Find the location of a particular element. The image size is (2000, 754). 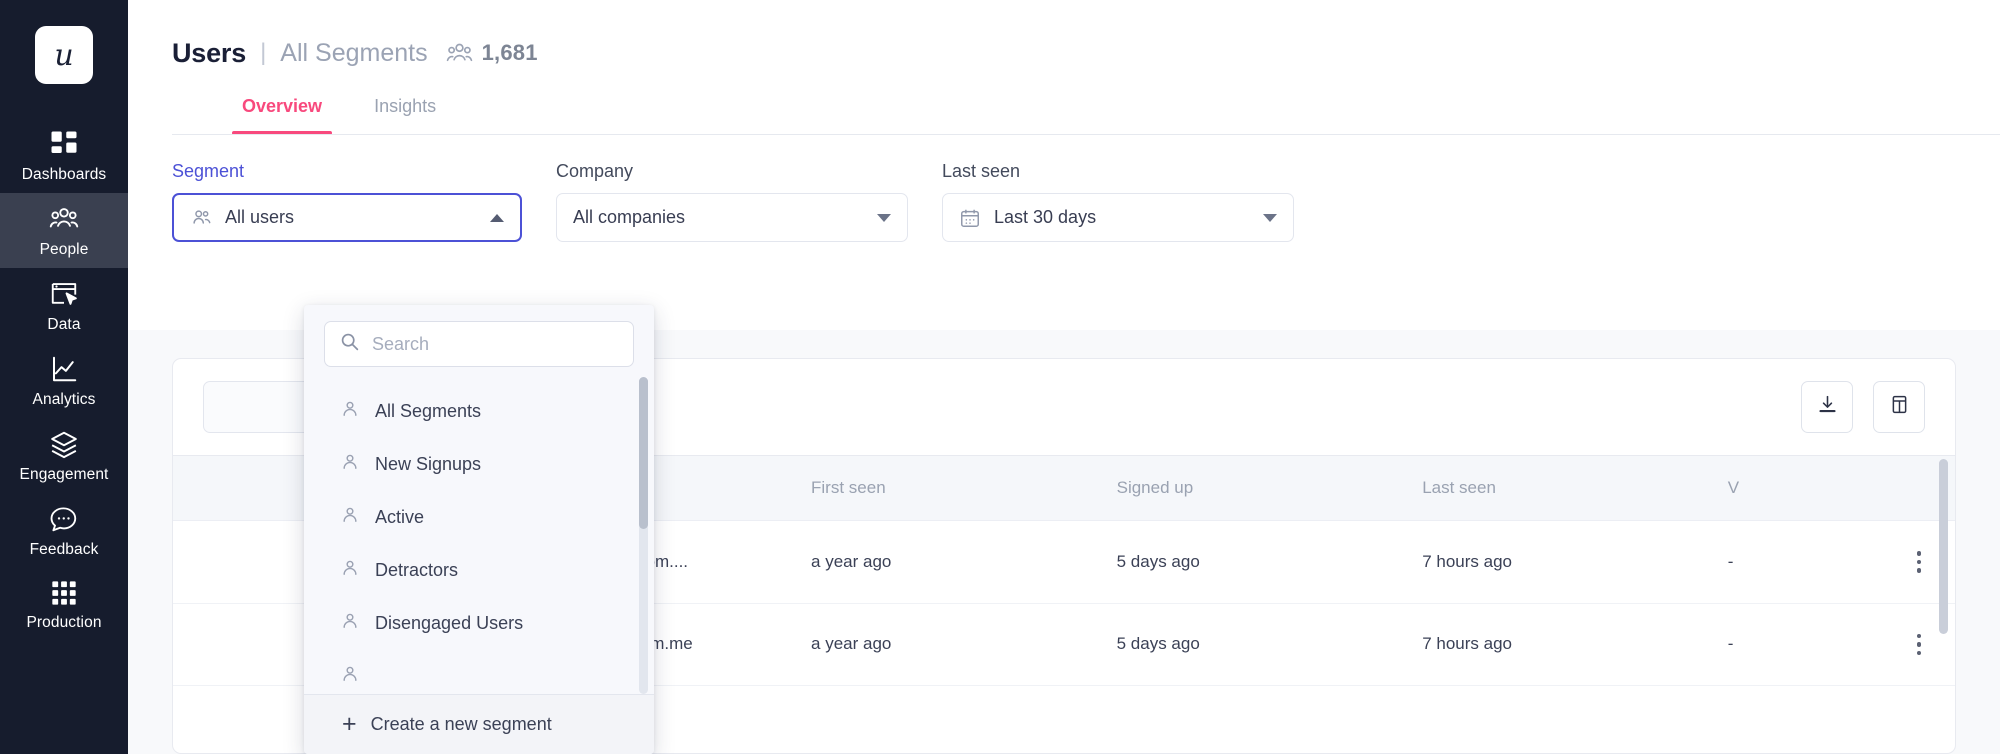

last-seen-value: Last 30 days is located at coordinates (1045, 217).